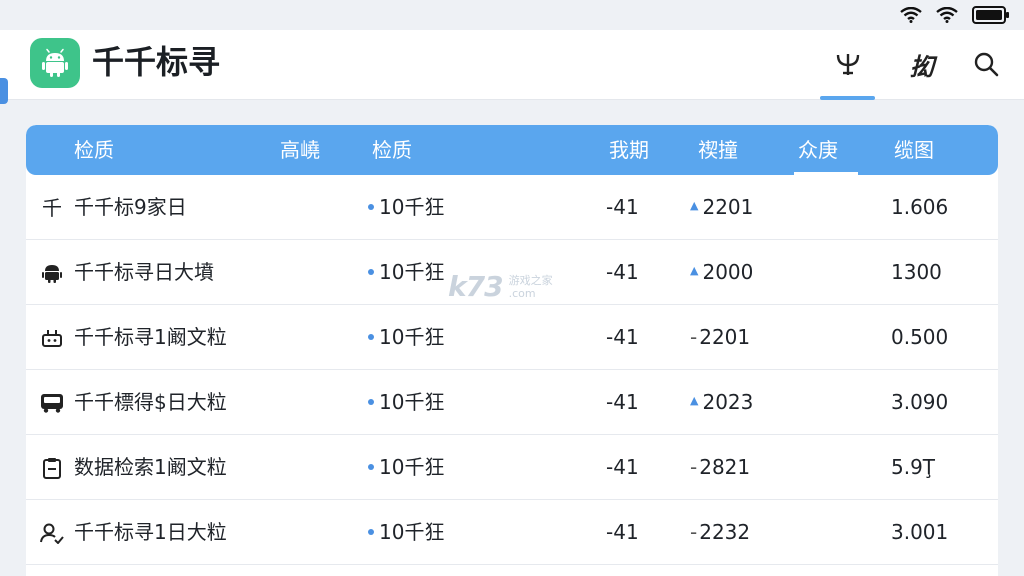 This screenshot has height=576, width=1024. What do you see at coordinates (52, 208) in the screenshot?
I see `text-glyph-icon: 千` at bounding box center [52, 208].